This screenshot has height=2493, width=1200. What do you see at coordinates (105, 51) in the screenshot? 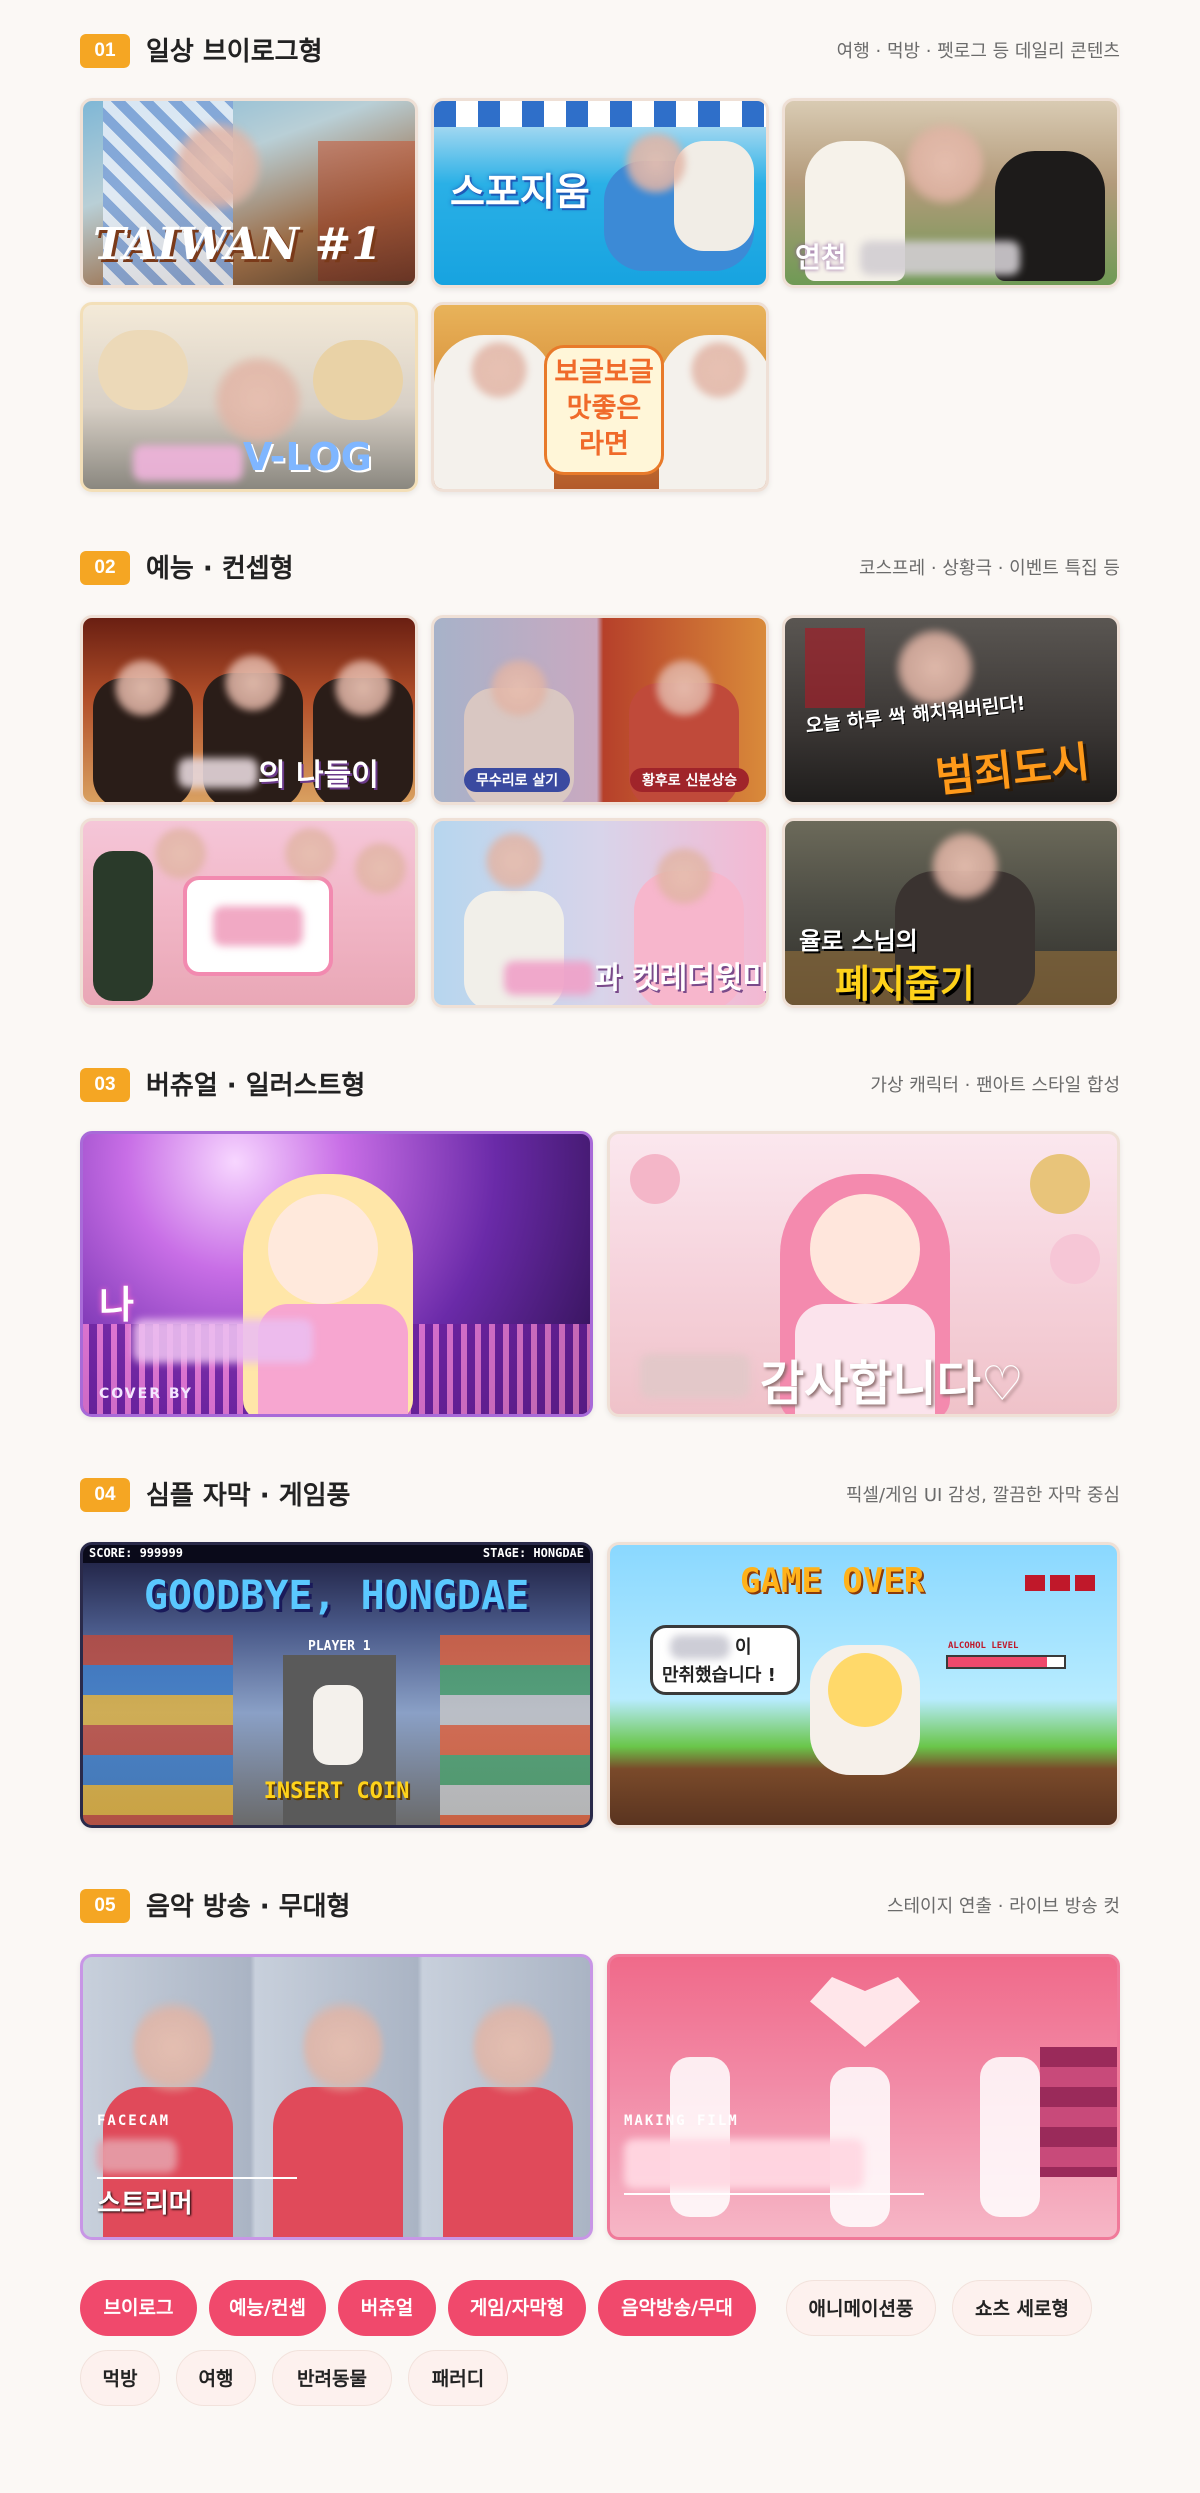
I see `section-number-badge: 01` at bounding box center [105, 51].